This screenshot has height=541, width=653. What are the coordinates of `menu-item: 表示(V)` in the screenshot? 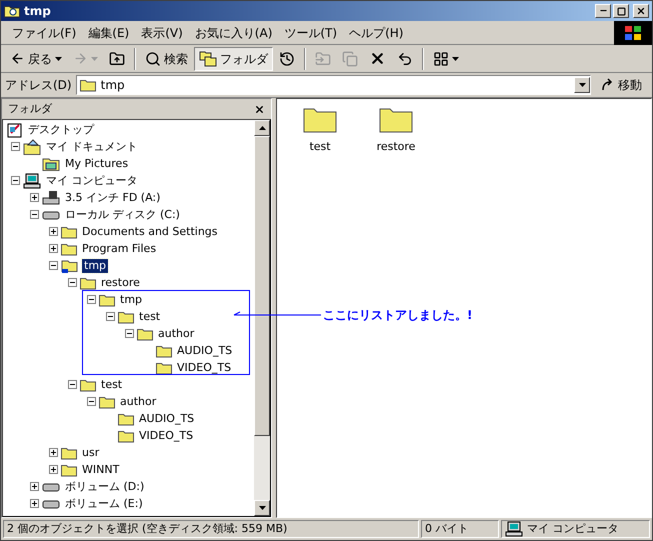 It's located at (162, 33).